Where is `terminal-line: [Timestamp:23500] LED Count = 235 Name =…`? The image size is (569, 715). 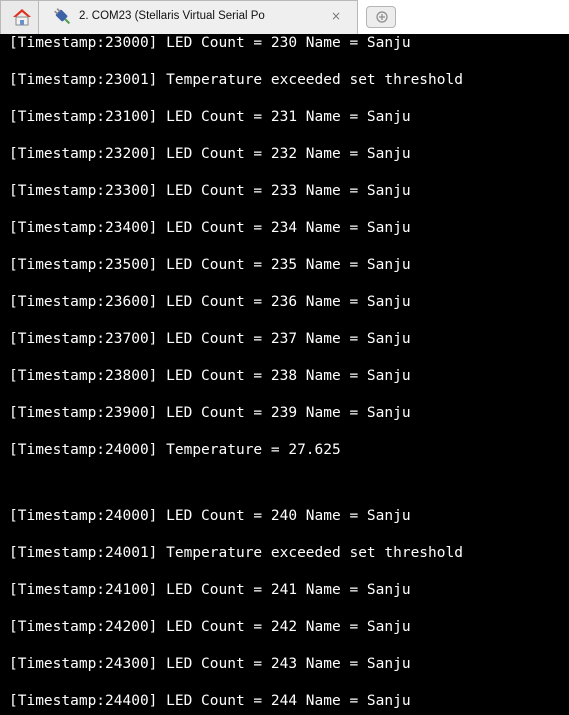
terminal-line: [Timestamp:23500] LED Count = 235 Name =… is located at coordinates (210, 265).